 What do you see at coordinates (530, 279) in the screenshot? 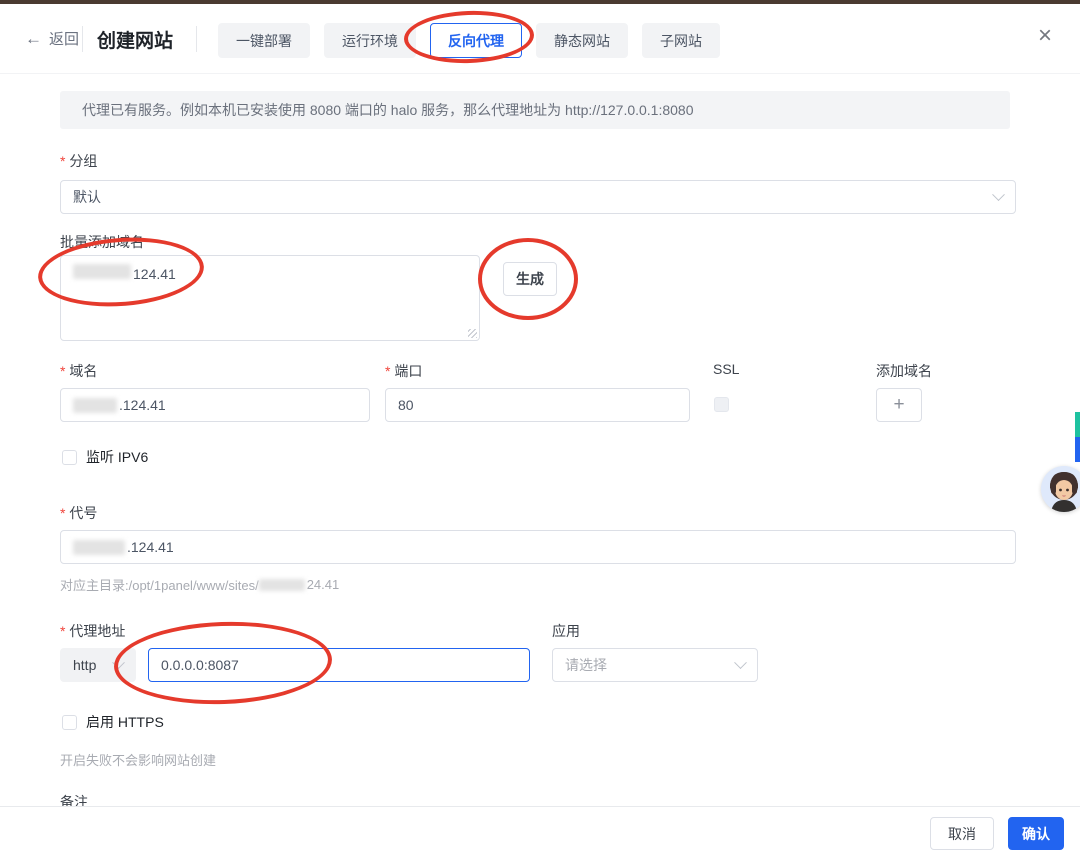
I see `generate-button: 生成` at bounding box center [530, 279].